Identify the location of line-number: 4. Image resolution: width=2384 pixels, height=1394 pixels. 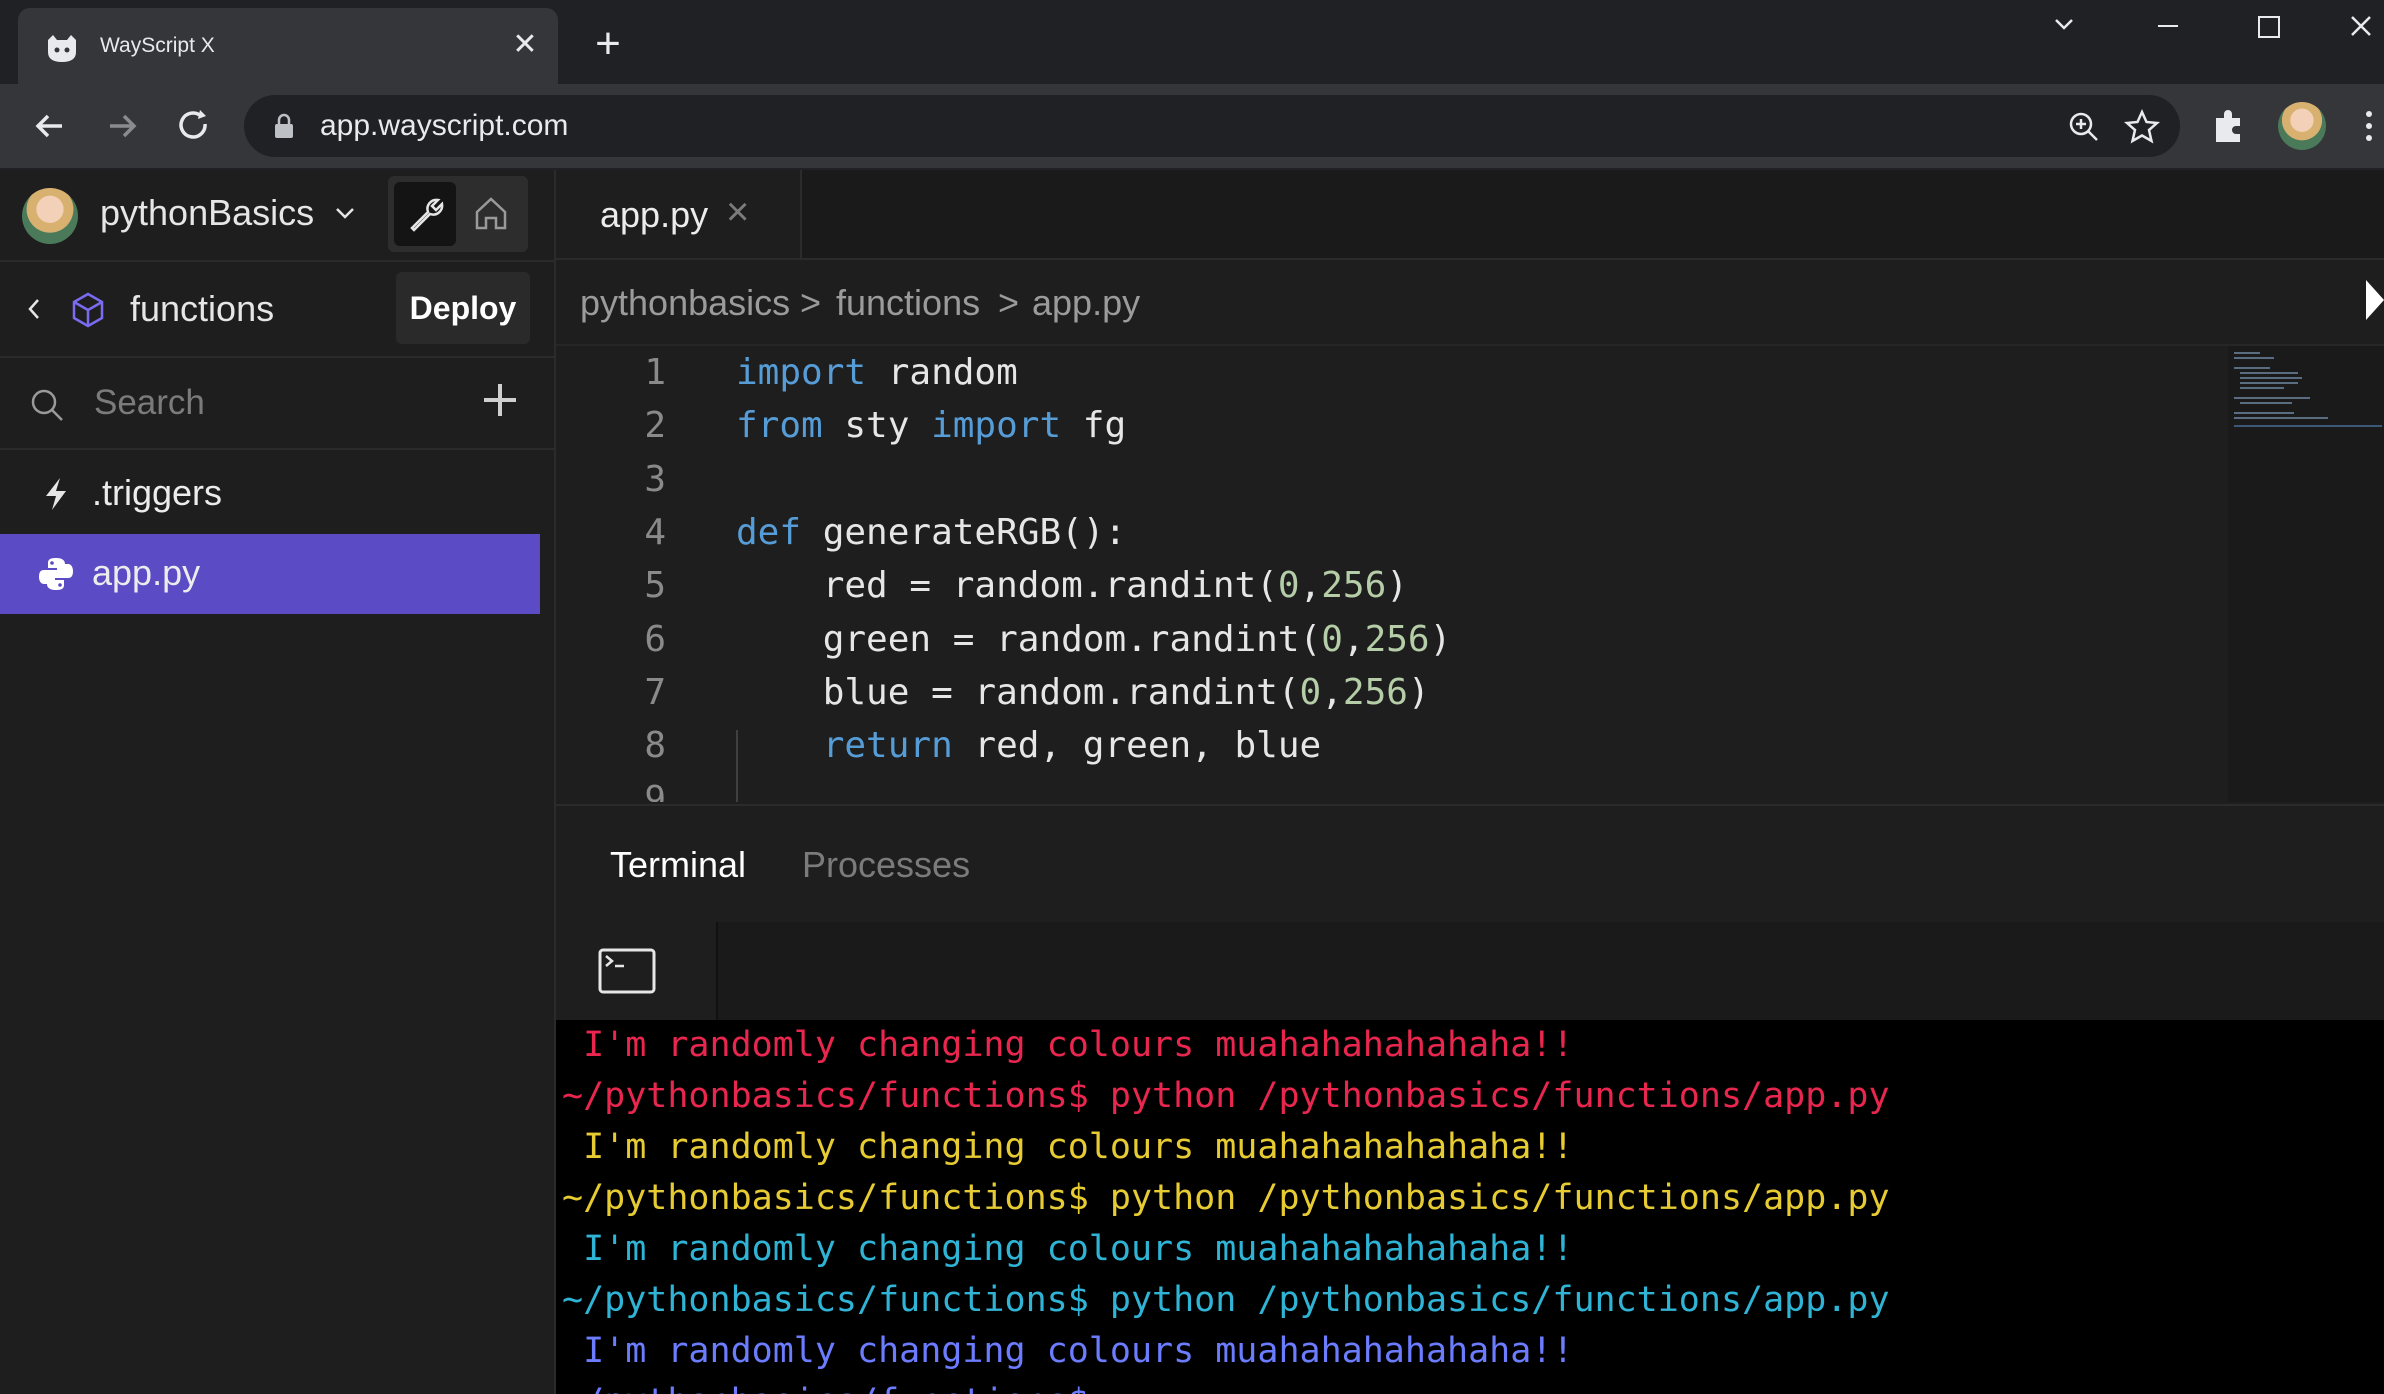
(655, 532).